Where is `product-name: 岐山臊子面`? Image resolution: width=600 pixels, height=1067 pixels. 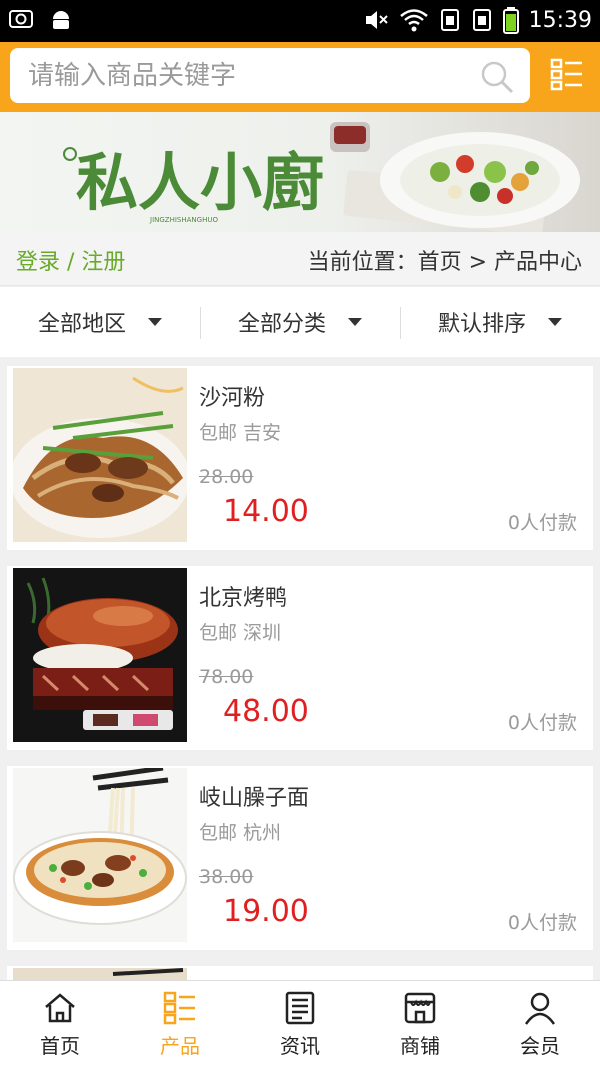
product-name: 岐山臊子面 is located at coordinates (254, 796).